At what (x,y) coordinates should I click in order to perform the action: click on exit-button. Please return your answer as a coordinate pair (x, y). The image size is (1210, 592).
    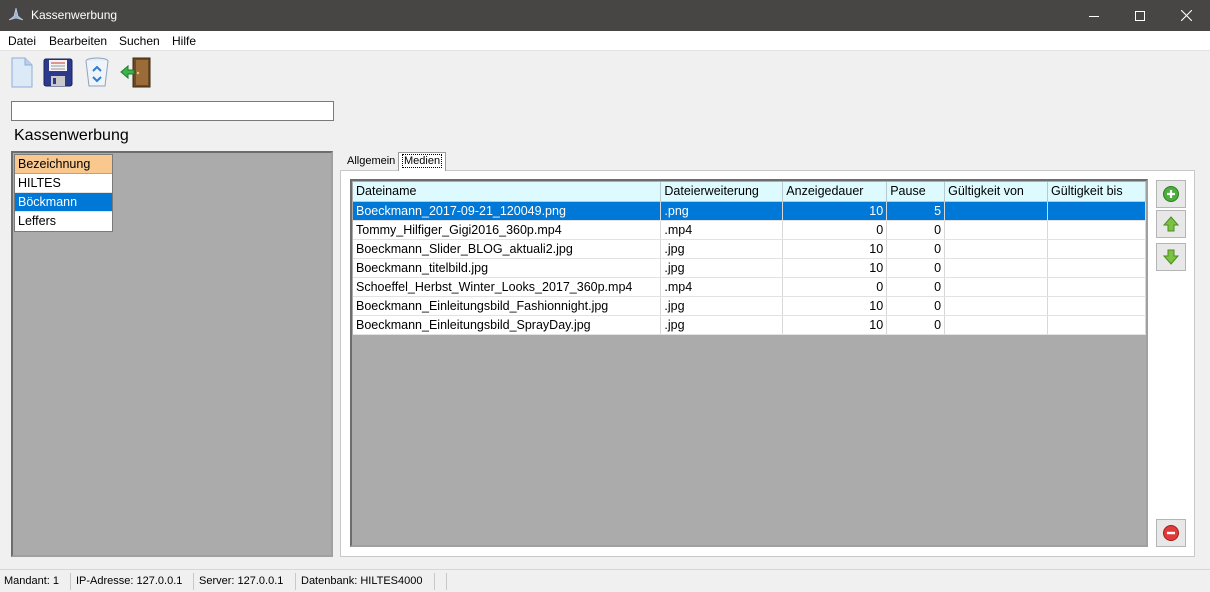
    Looking at the image, I should click on (136, 72).